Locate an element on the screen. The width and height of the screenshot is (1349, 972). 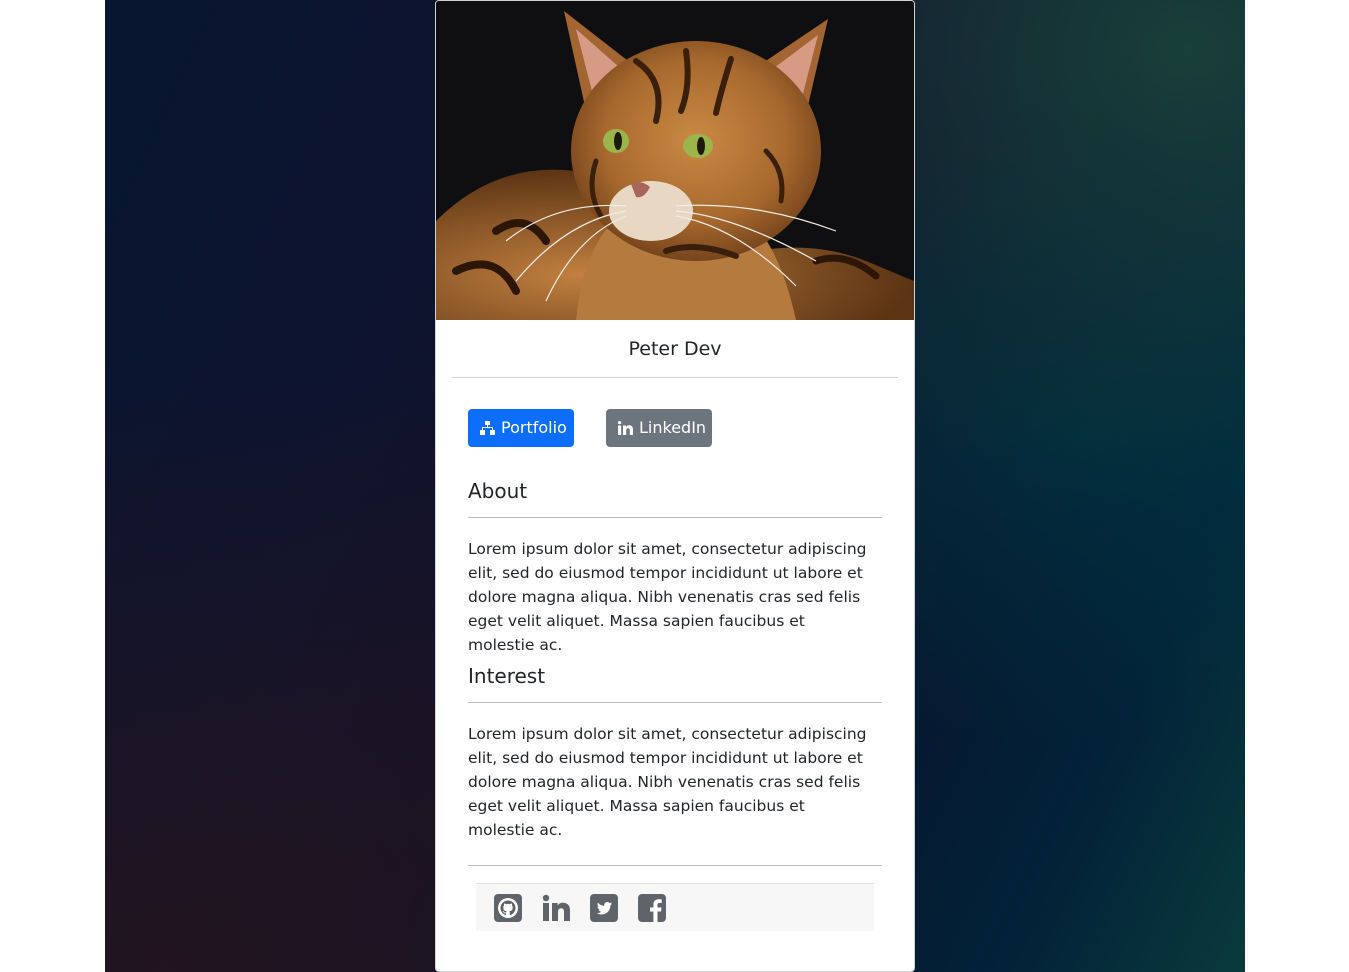
linkedin-in-icon is located at coordinates (556, 908).